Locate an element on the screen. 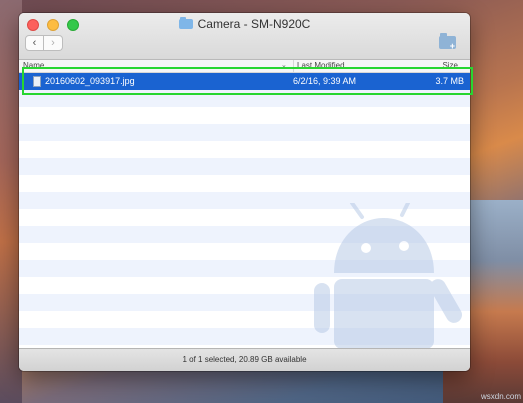 This screenshot has width=523, height=403. back-button: ‹ is located at coordinates (34, 43).